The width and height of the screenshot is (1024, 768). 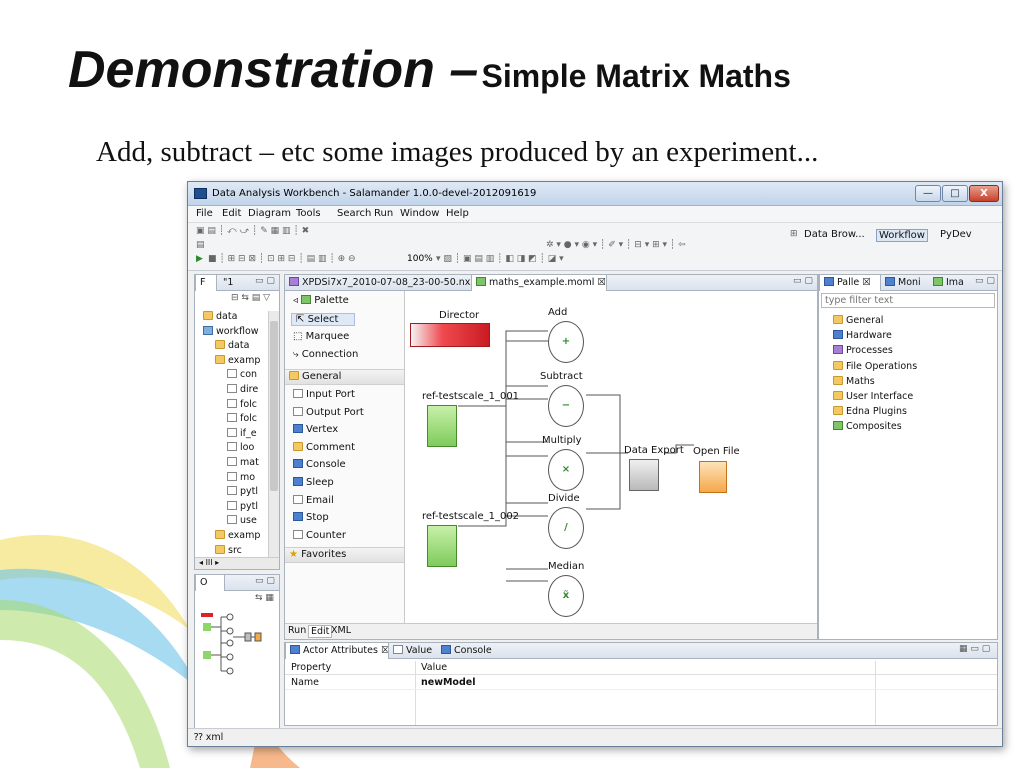 I want to click on palette-item: Input Port, so click(x=324, y=394).